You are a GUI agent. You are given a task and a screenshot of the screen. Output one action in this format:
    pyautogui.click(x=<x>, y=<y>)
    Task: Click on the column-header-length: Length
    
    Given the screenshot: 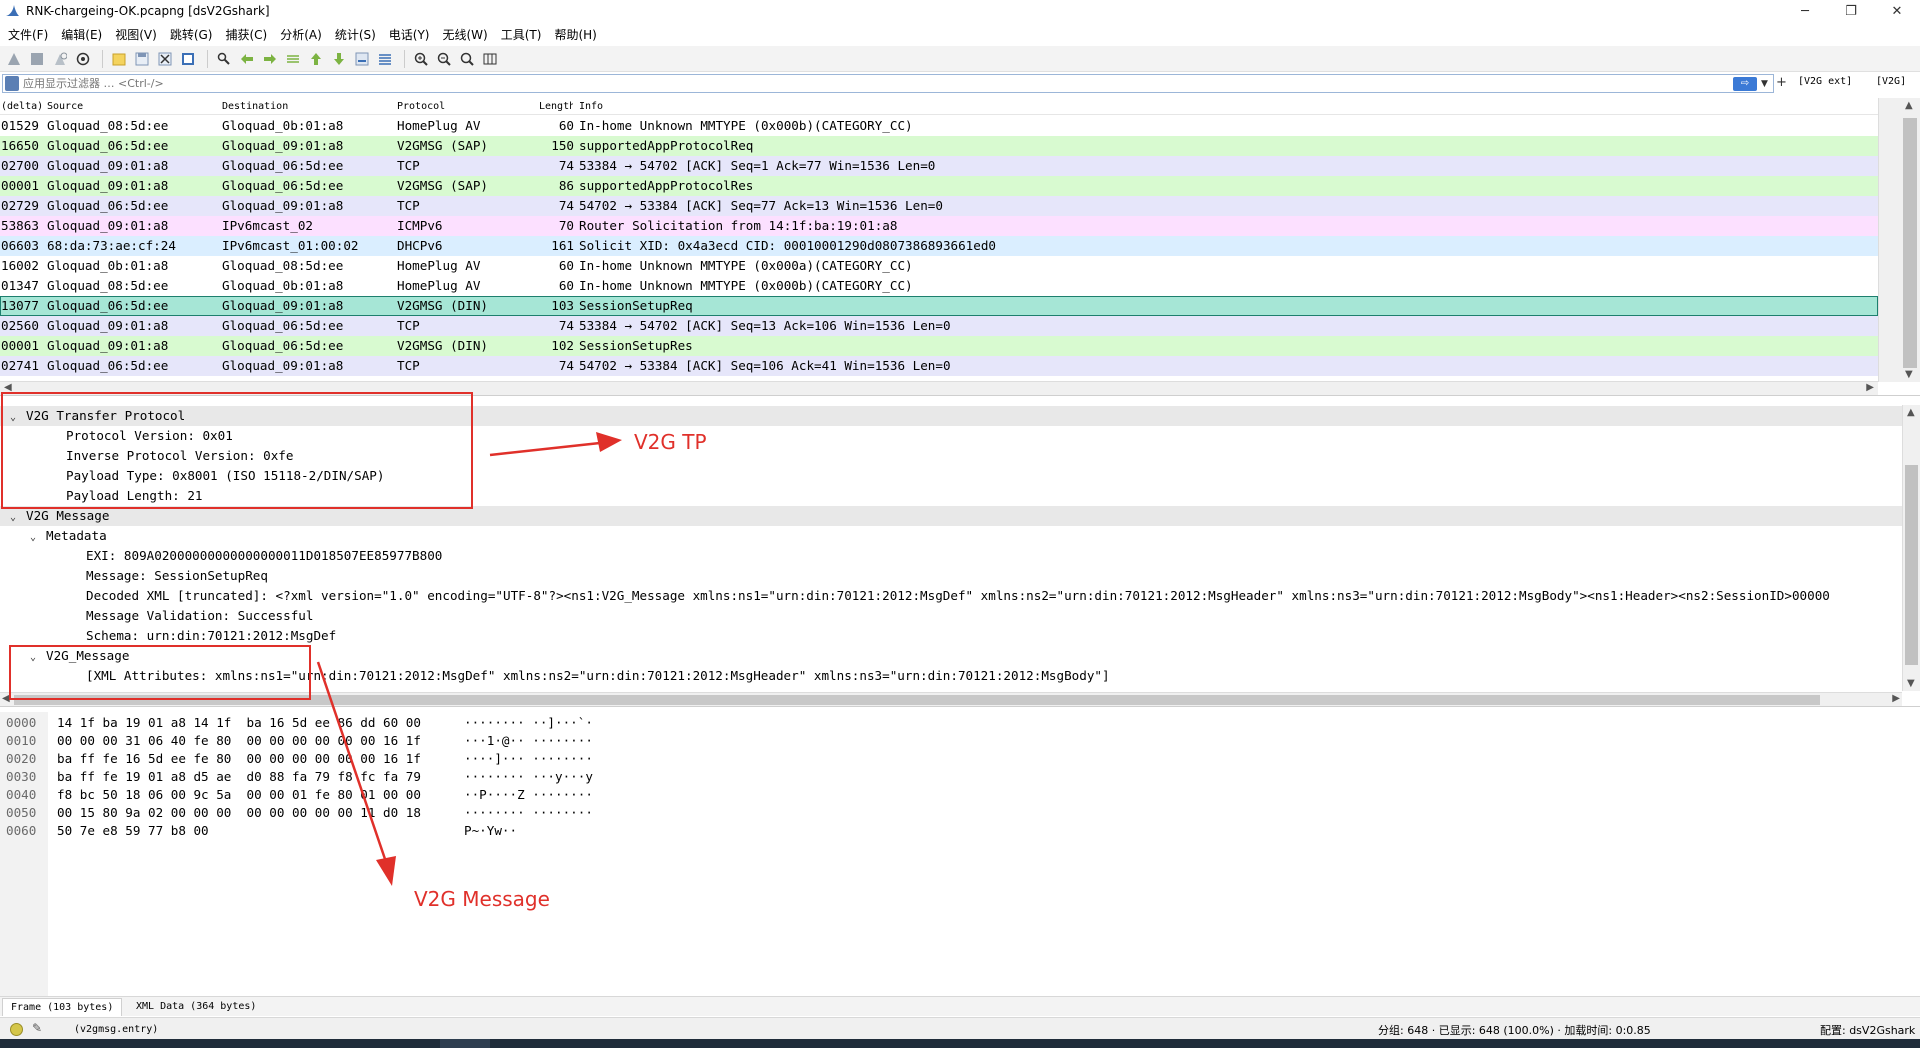 What is the action you would take?
    pyautogui.click(x=556, y=106)
    